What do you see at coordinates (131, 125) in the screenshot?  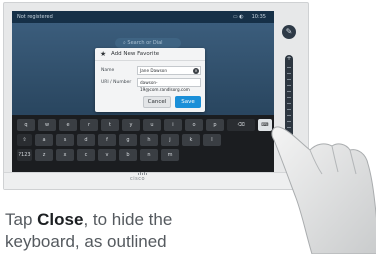 I see `key-y: y` at bounding box center [131, 125].